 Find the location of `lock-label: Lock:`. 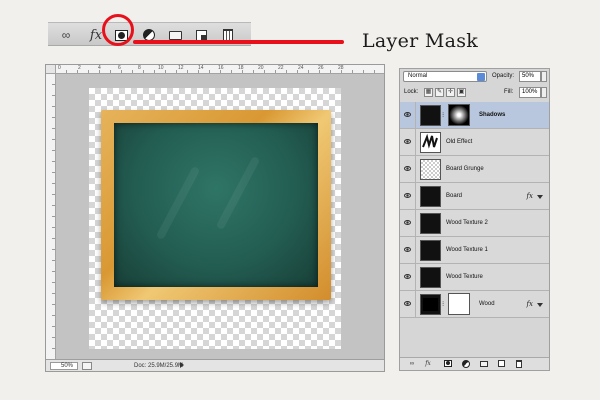

lock-label: Lock: is located at coordinates (411, 92).